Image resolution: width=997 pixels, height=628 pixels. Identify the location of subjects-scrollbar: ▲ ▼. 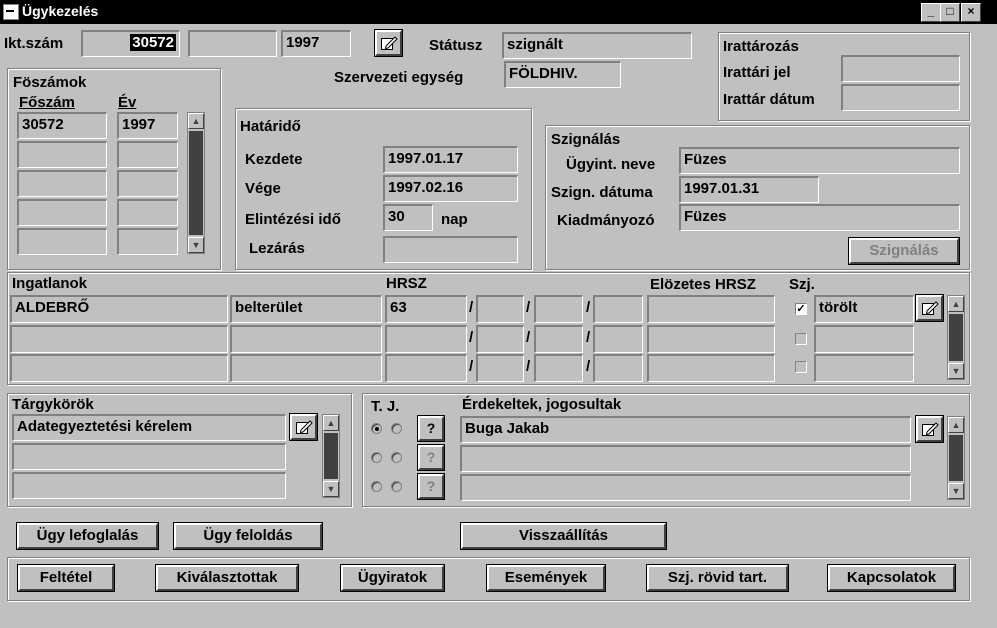
(331, 456).